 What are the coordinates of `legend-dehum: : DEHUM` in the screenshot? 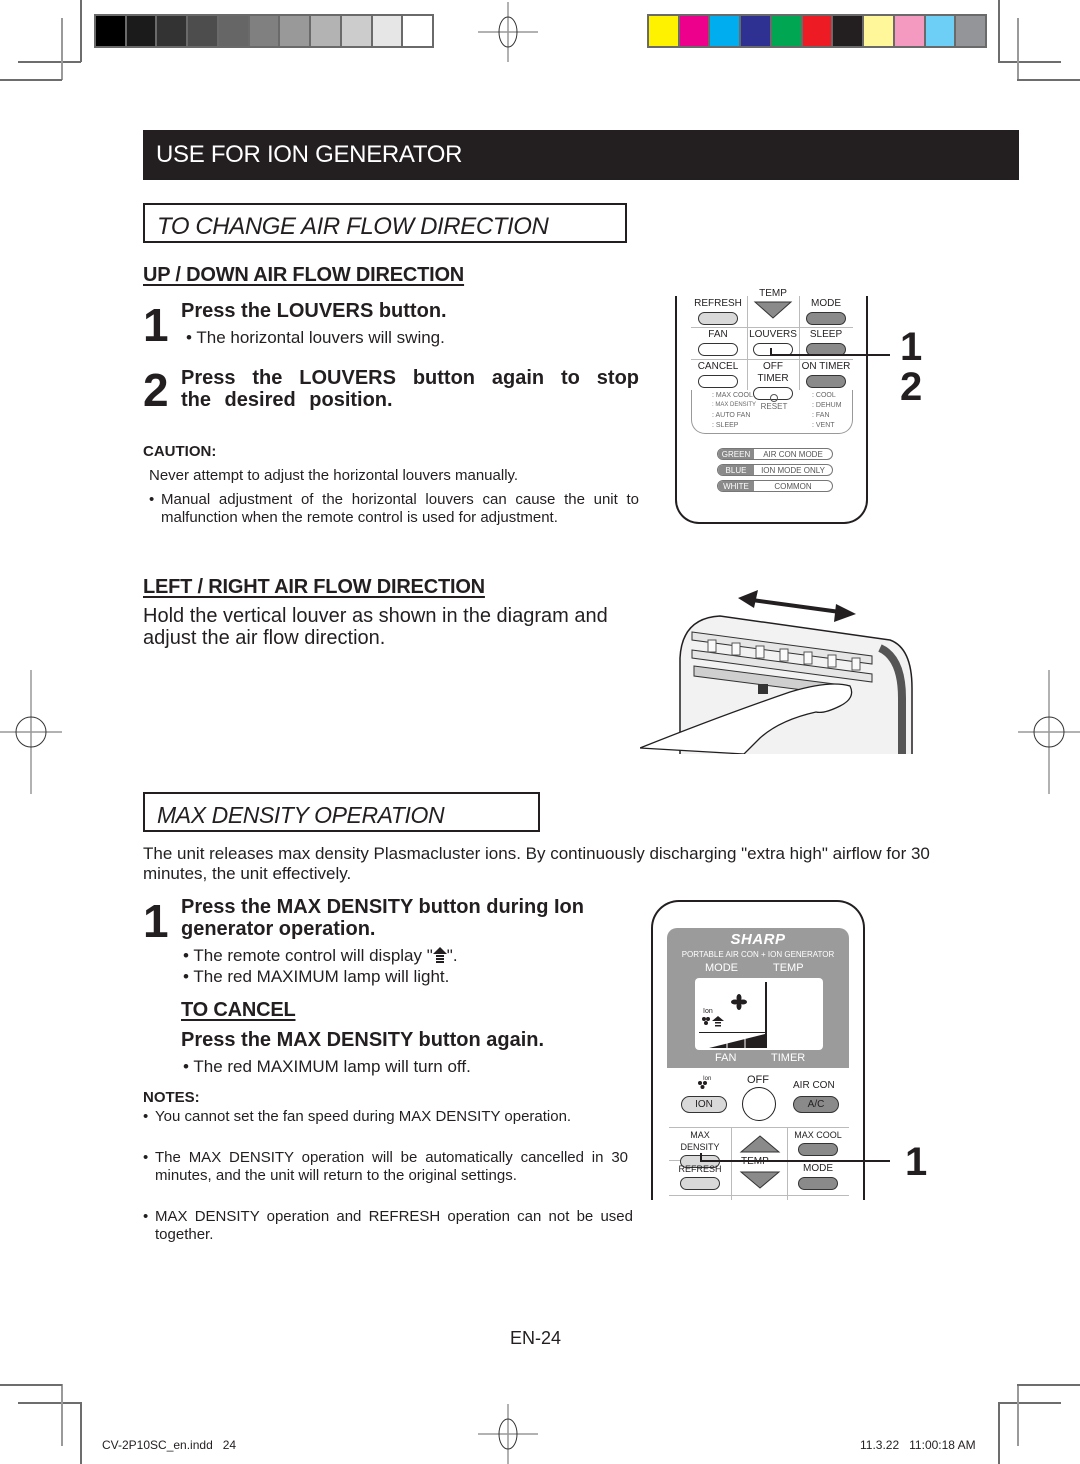 It's located at (827, 405).